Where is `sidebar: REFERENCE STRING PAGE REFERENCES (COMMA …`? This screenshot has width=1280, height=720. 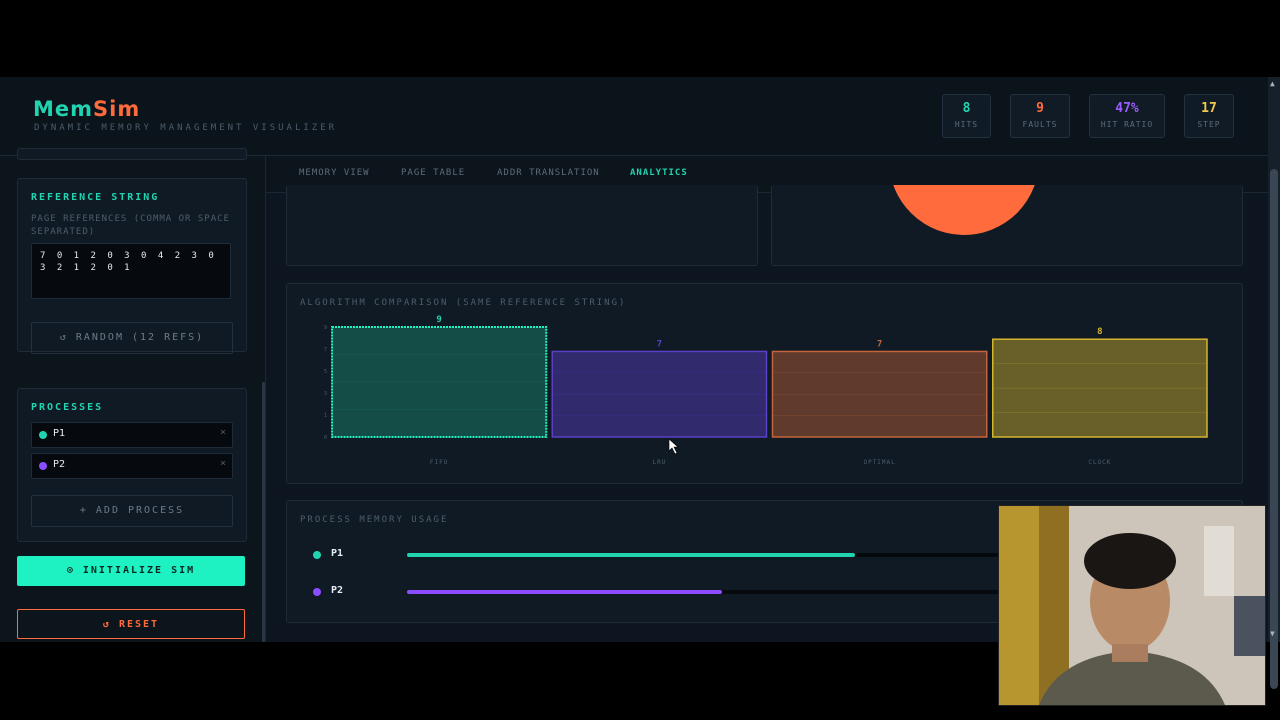 sidebar: REFERENCE STRING PAGE REFERENCES (COMMA … is located at coordinates (133, 395).